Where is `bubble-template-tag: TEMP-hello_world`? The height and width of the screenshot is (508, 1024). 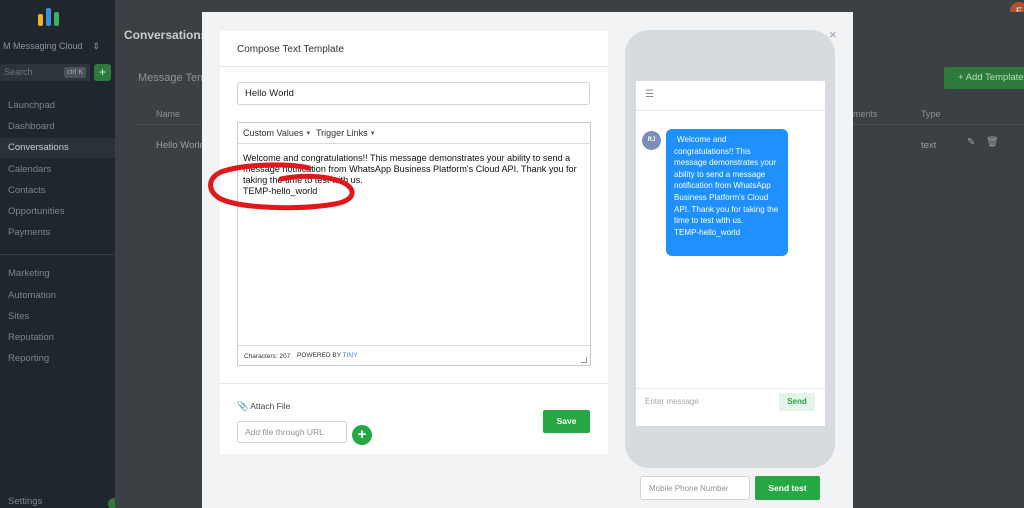
bubble-template-tag: TEMP-hello_world is located at coordinates (707, 232).